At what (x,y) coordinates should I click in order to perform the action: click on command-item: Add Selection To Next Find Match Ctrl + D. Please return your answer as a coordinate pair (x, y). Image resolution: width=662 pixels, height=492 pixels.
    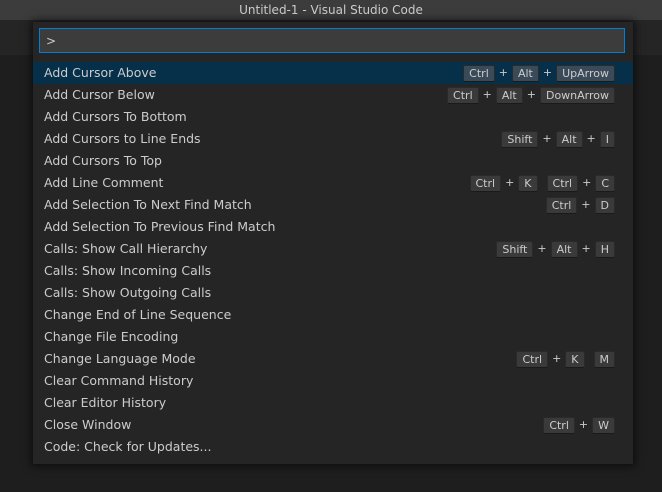
    Looking at the image, I should click on (333, 205).